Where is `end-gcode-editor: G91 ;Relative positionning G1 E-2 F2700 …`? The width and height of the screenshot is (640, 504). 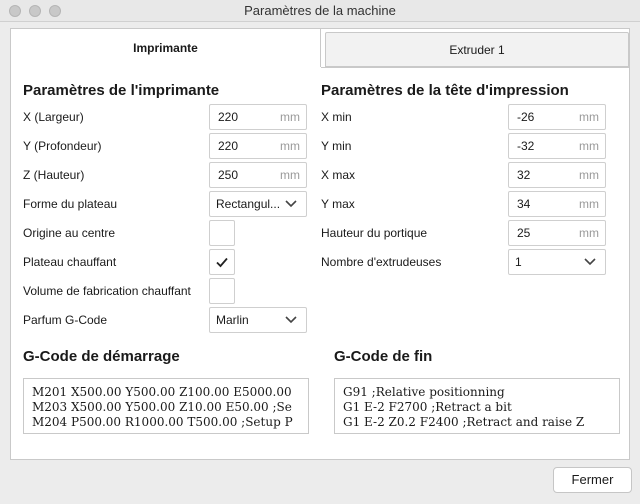
end-gcode-editor: G91 ;Relative positionning G1 E-2 F2700 … is located at coordinates (477, 406).